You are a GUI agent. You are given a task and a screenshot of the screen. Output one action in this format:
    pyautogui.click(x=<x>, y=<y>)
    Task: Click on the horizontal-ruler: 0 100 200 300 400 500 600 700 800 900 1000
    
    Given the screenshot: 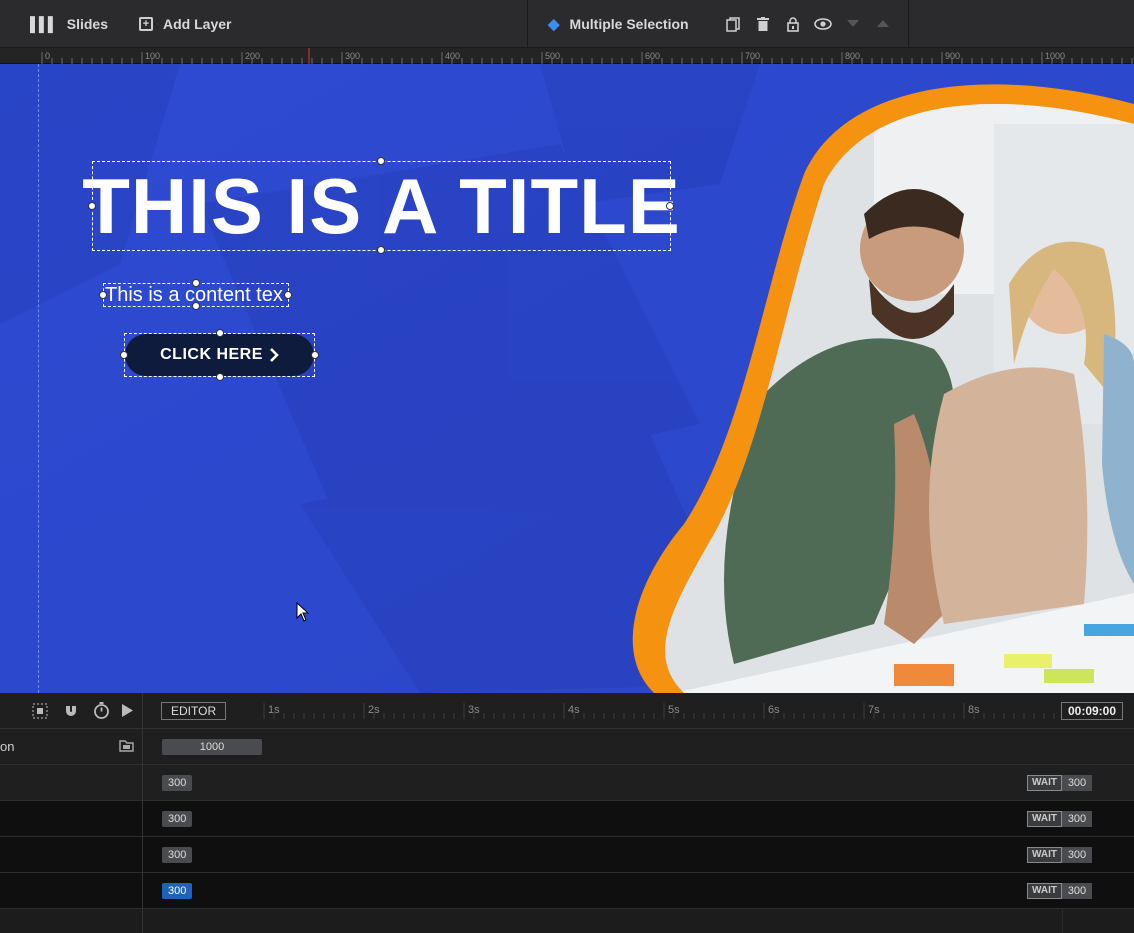 What is the action you would take?
    pyautogui.click(x=567, y=56)
    